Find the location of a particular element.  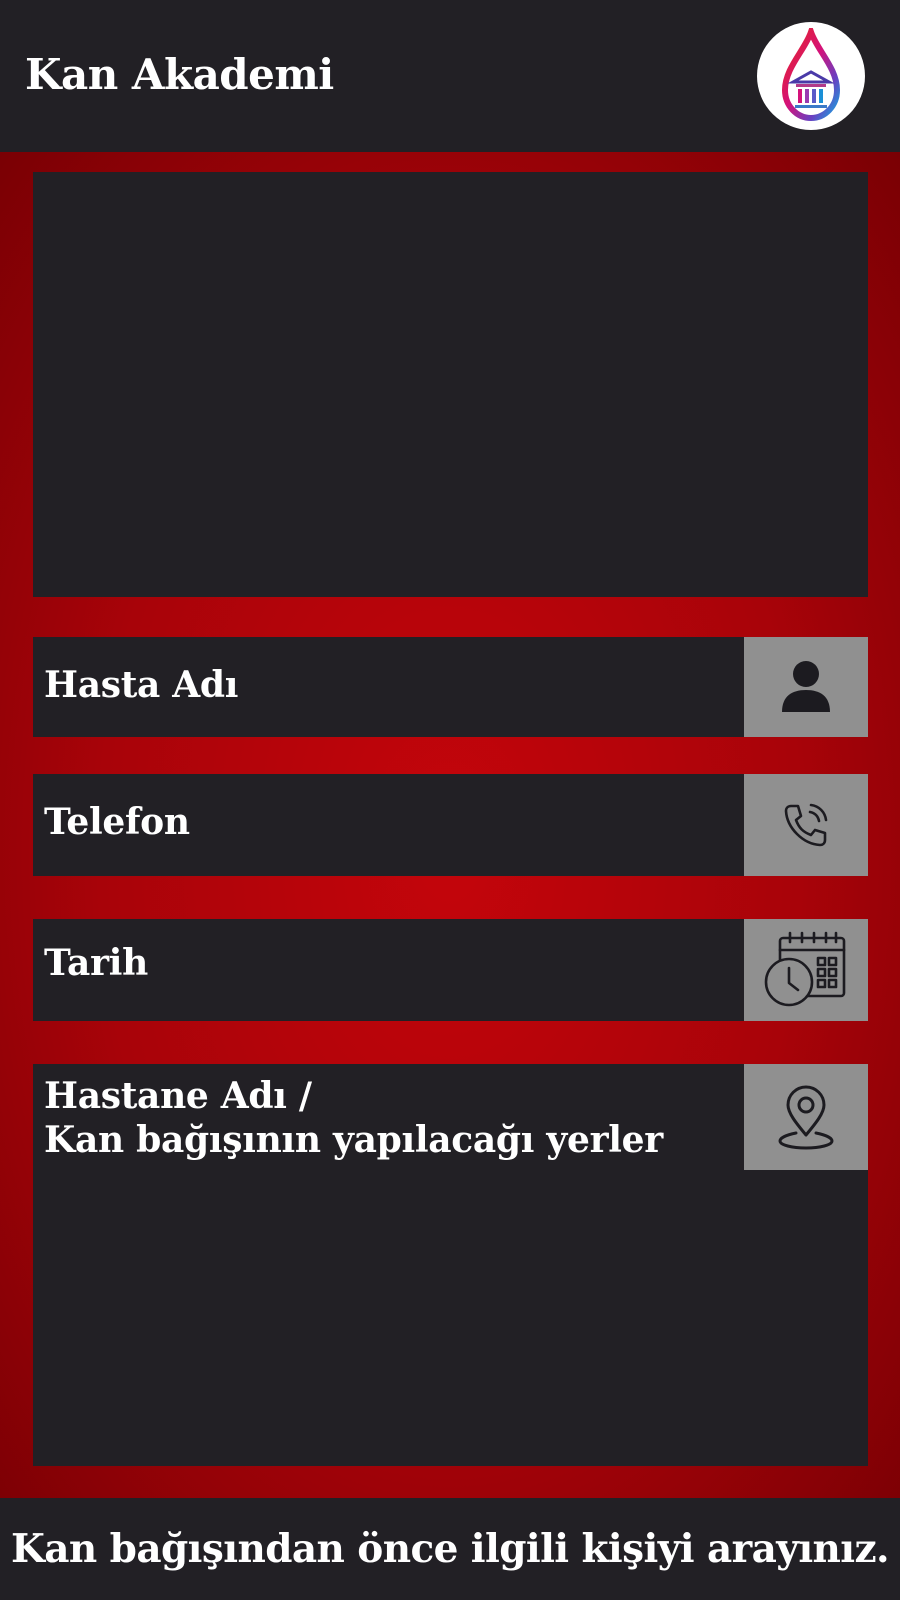

patient-name-icon-button is located at coordinates (806, 687).